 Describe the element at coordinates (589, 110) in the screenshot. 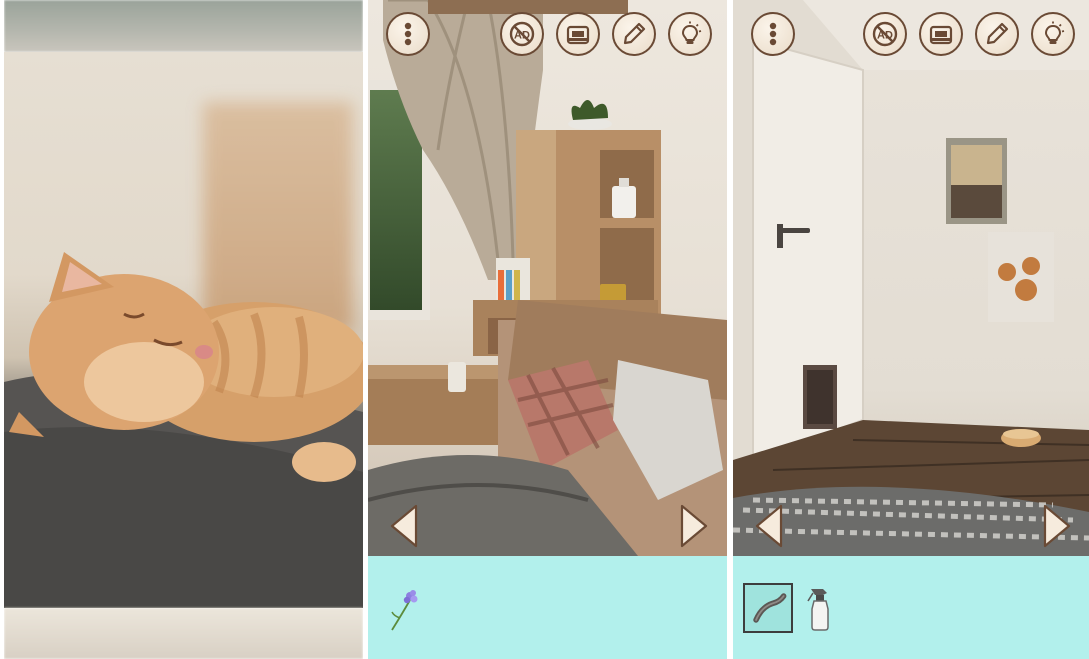

I see `plant` at that location.